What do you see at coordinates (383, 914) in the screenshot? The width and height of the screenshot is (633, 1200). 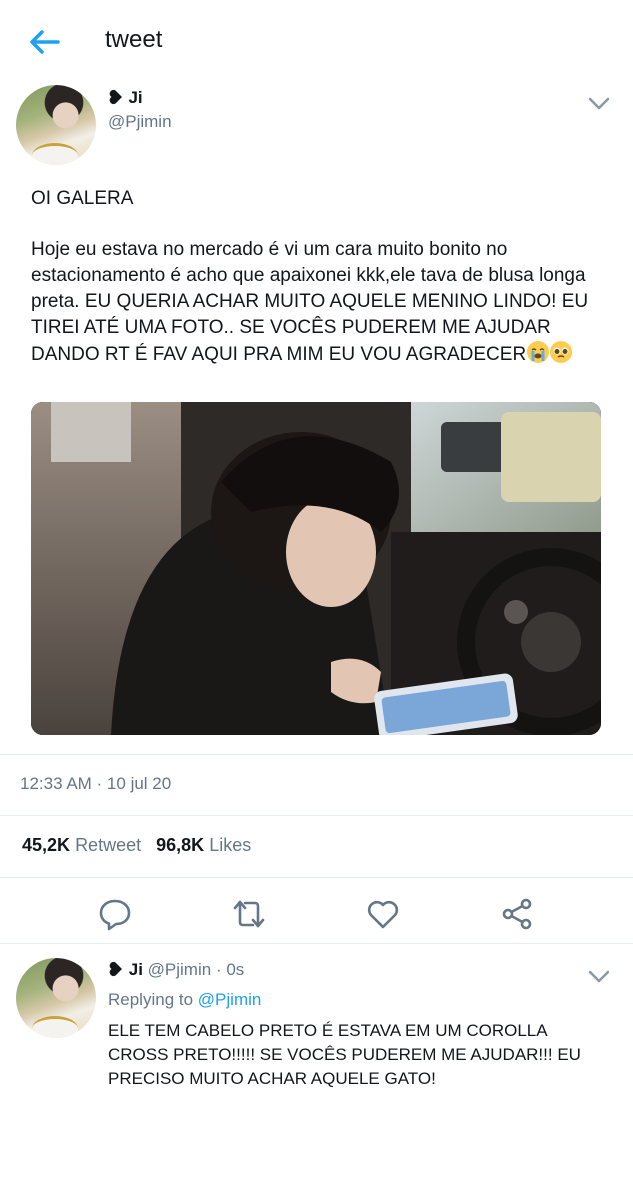 I see `like-icon` at bounding box center [383, 914].